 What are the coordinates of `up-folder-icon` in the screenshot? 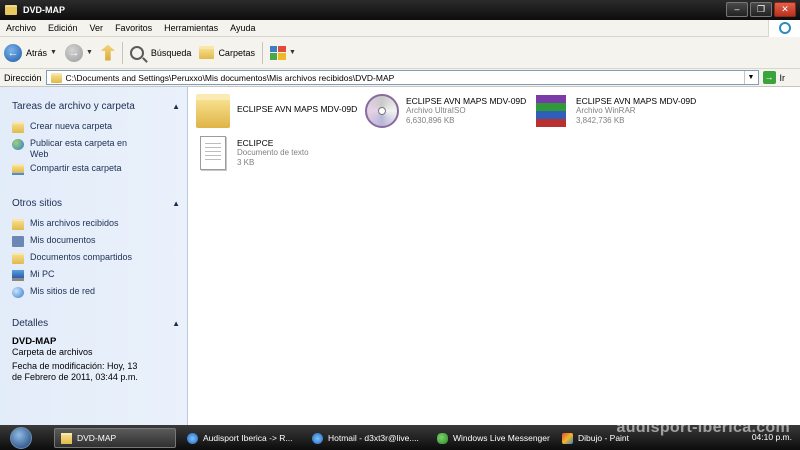 It's located at (107, 52).